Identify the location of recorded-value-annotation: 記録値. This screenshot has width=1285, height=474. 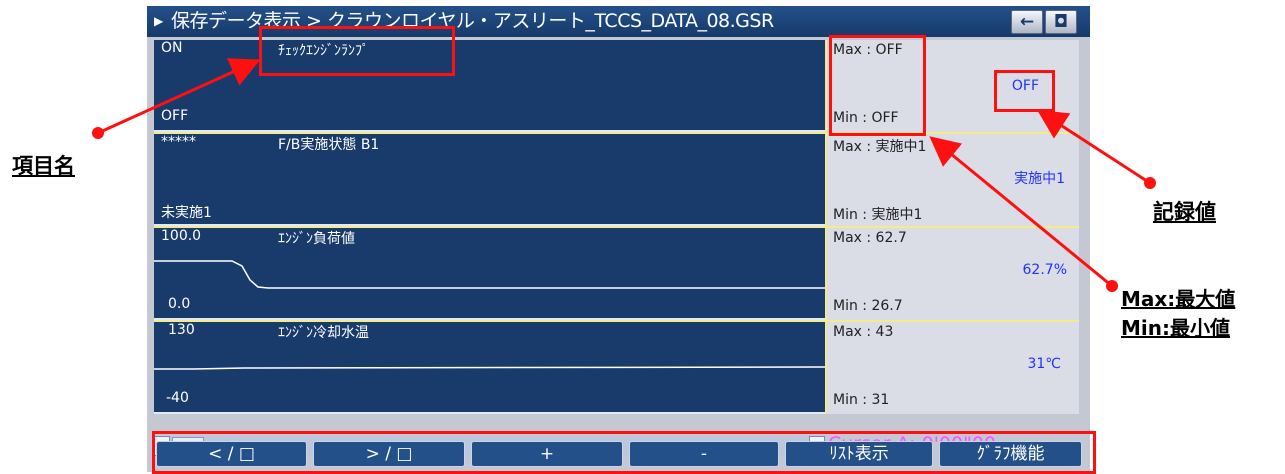
(1184, 212).